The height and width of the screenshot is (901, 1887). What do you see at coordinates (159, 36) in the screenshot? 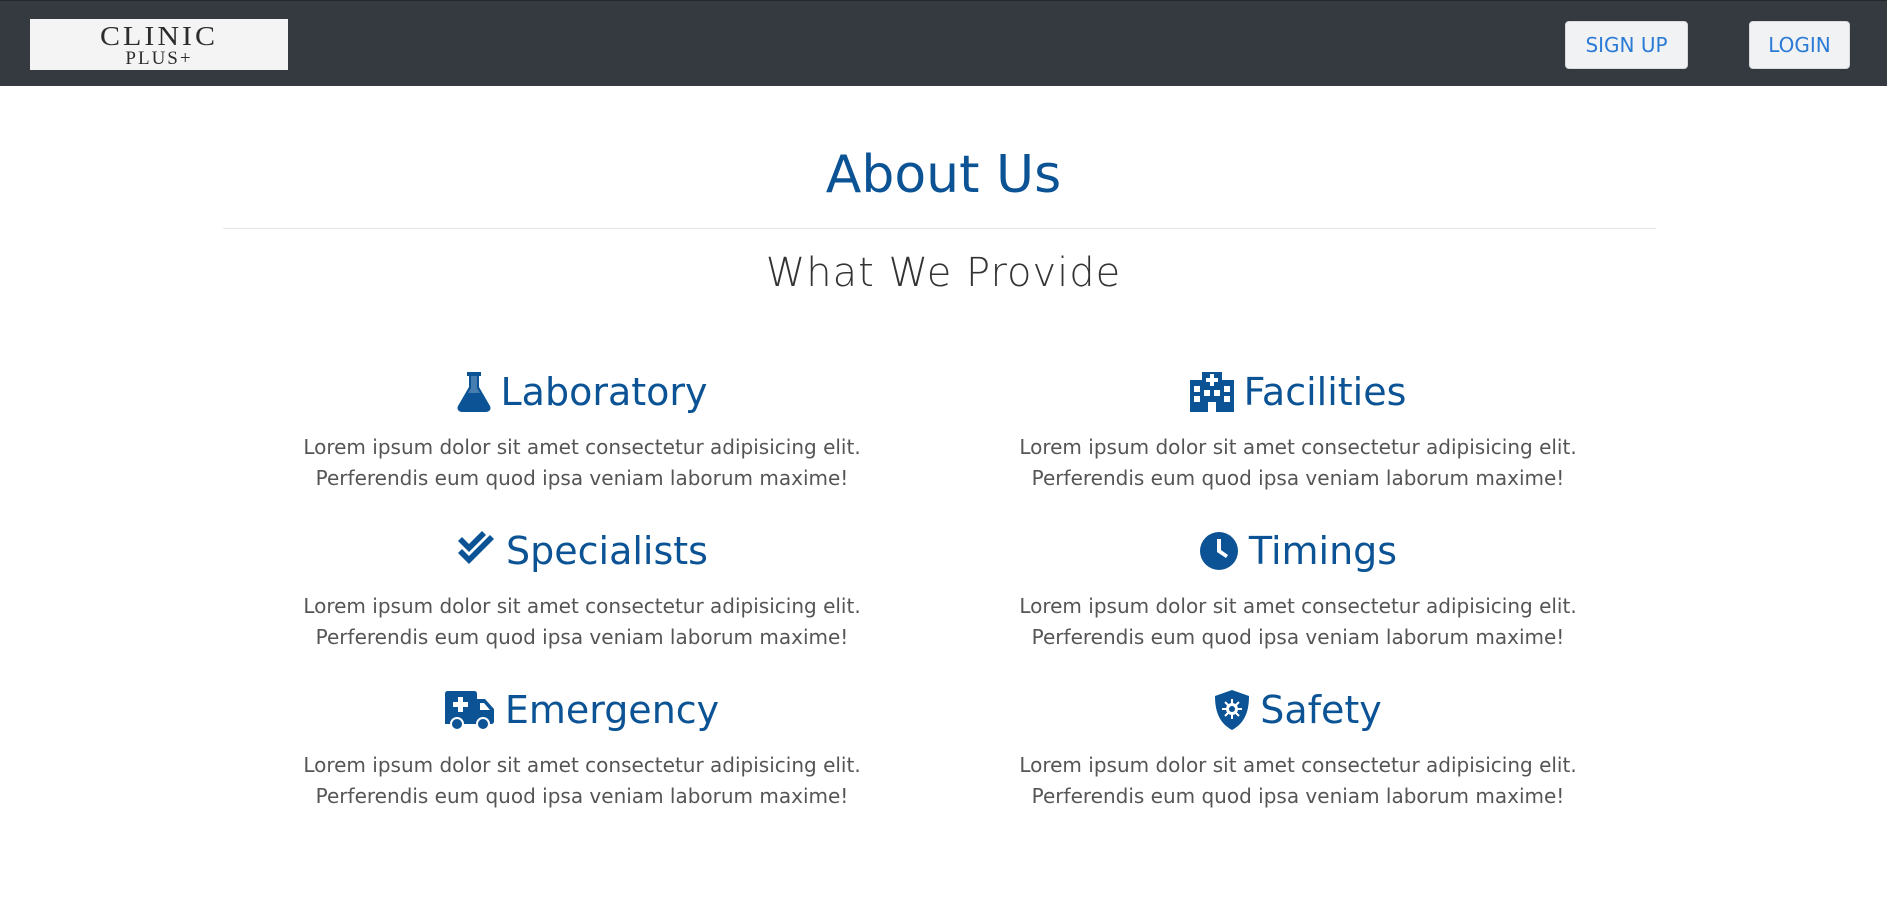
I see `logo-line-1: CLINIC` at bounding box center [159, 36].